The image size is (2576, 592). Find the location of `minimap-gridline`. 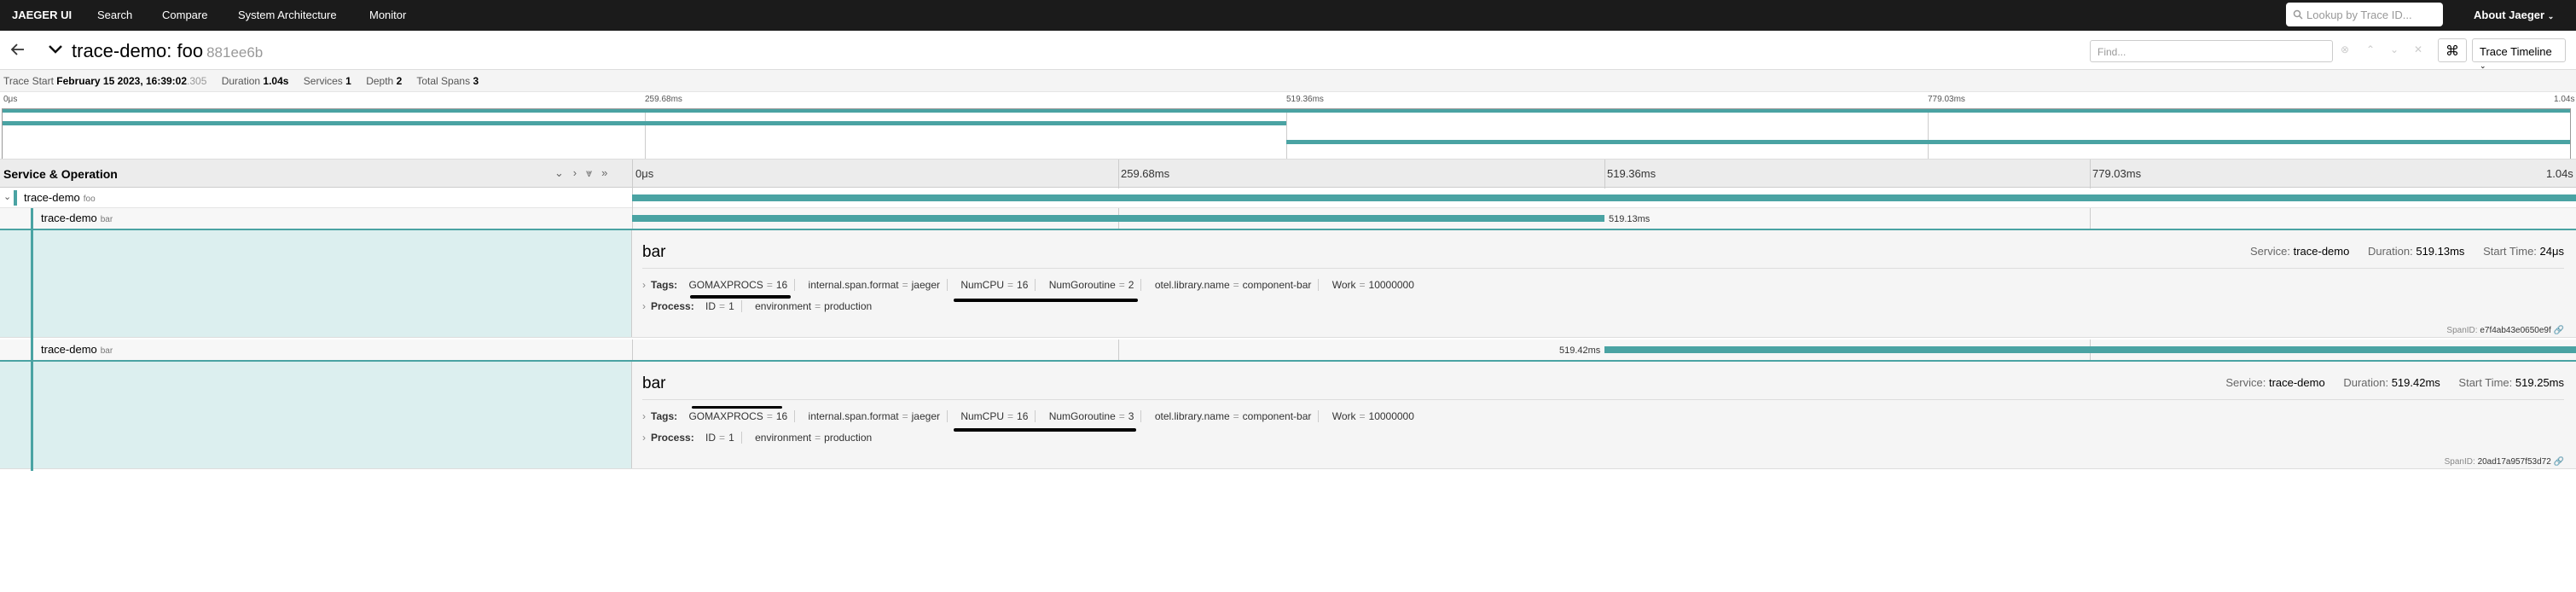

minimap-gridline is located at coordinates (1286, 134).